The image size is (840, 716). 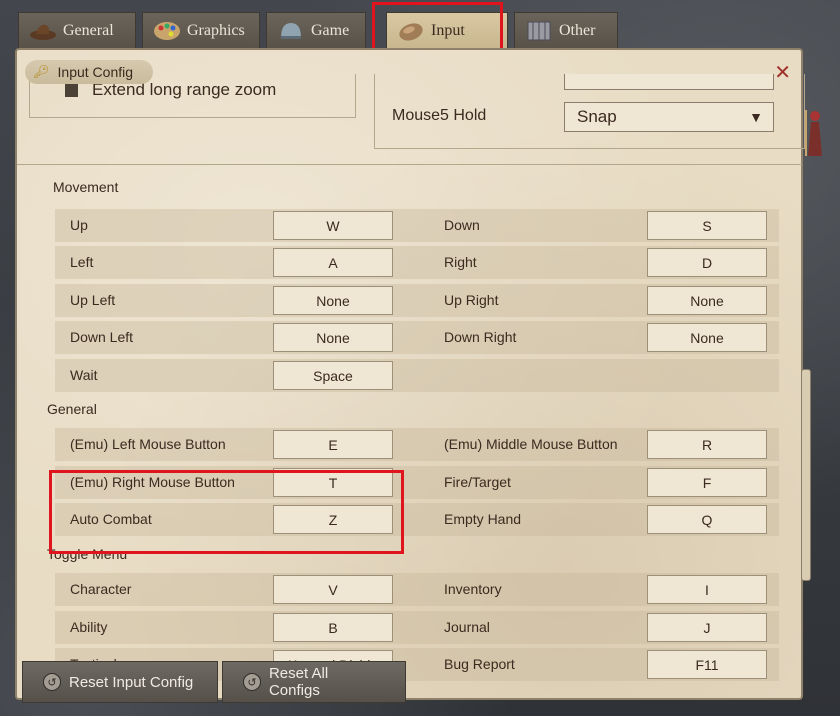 I want to click on reset-input-config-label: Reset Input Config, so click(x=131, y=682).